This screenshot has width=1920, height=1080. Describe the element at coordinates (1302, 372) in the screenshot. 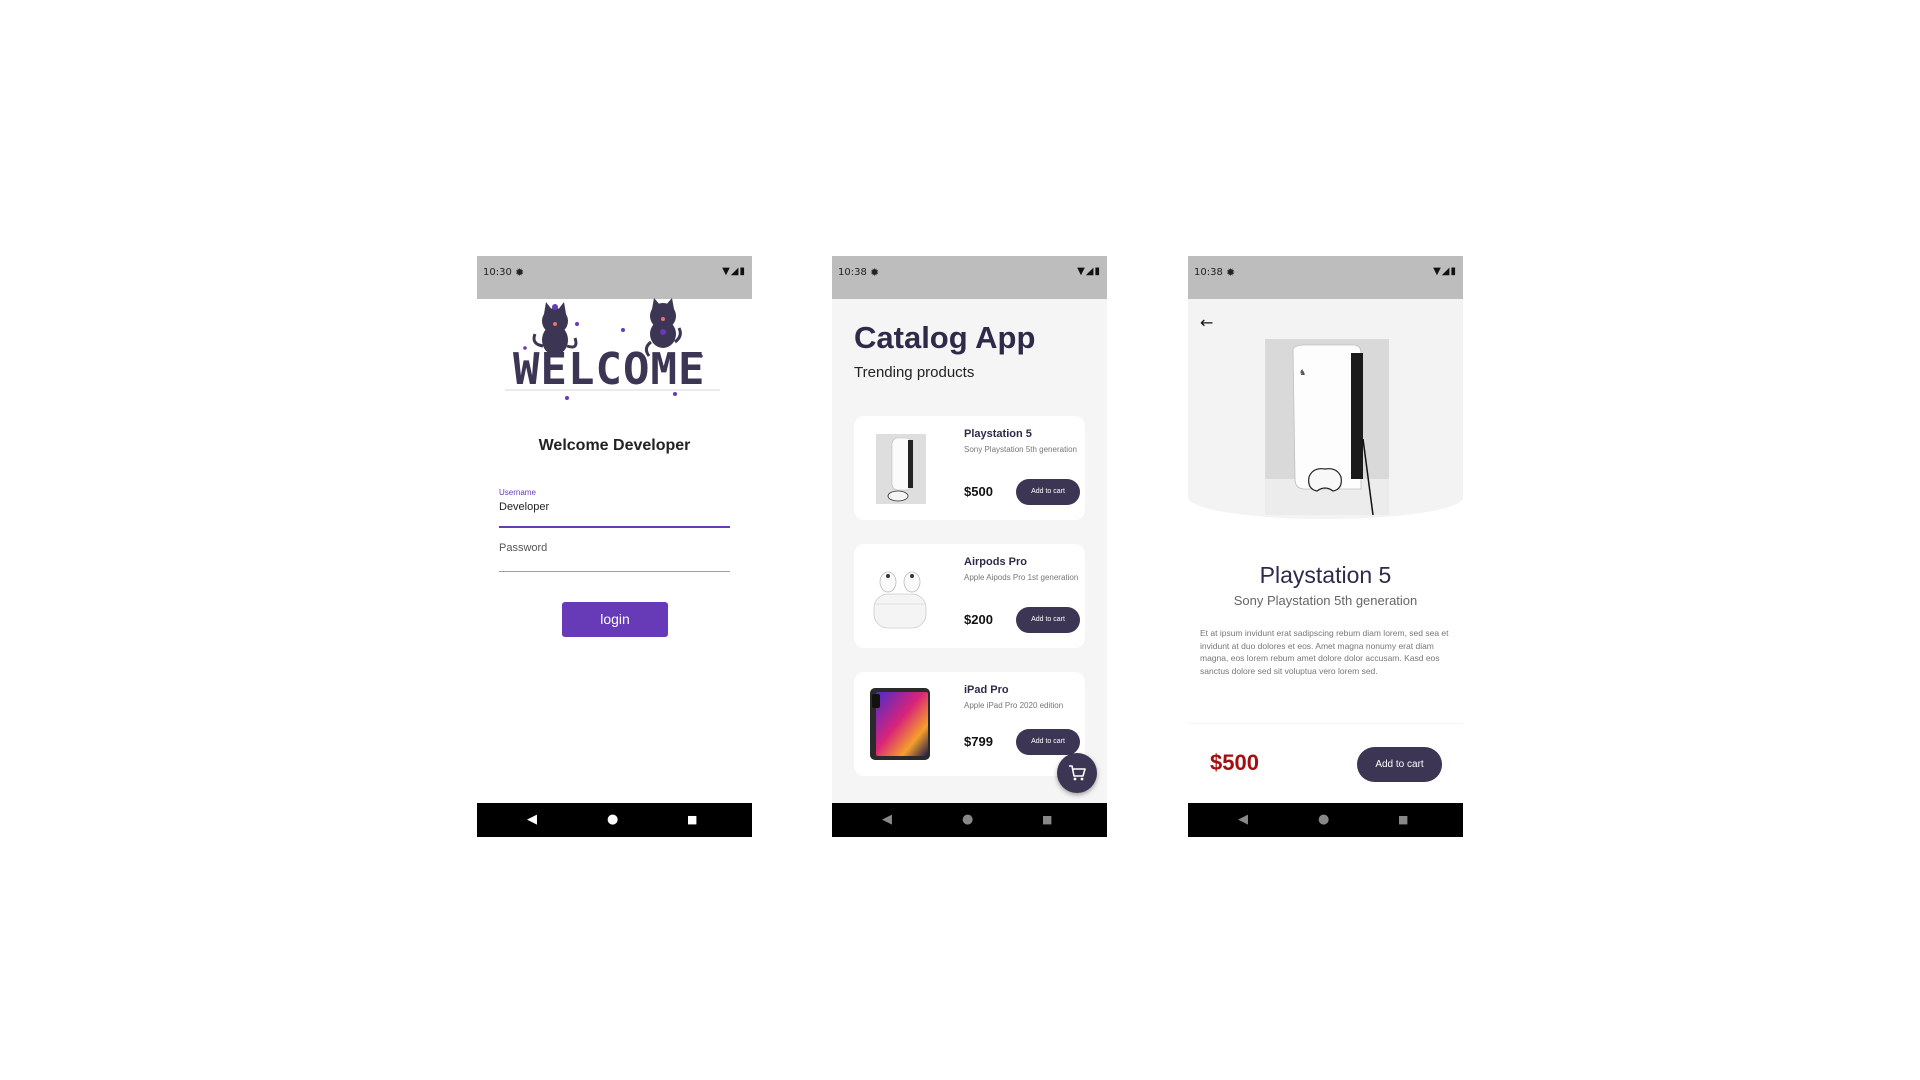

I see `playstation-logo-icon: ♞` at that location.